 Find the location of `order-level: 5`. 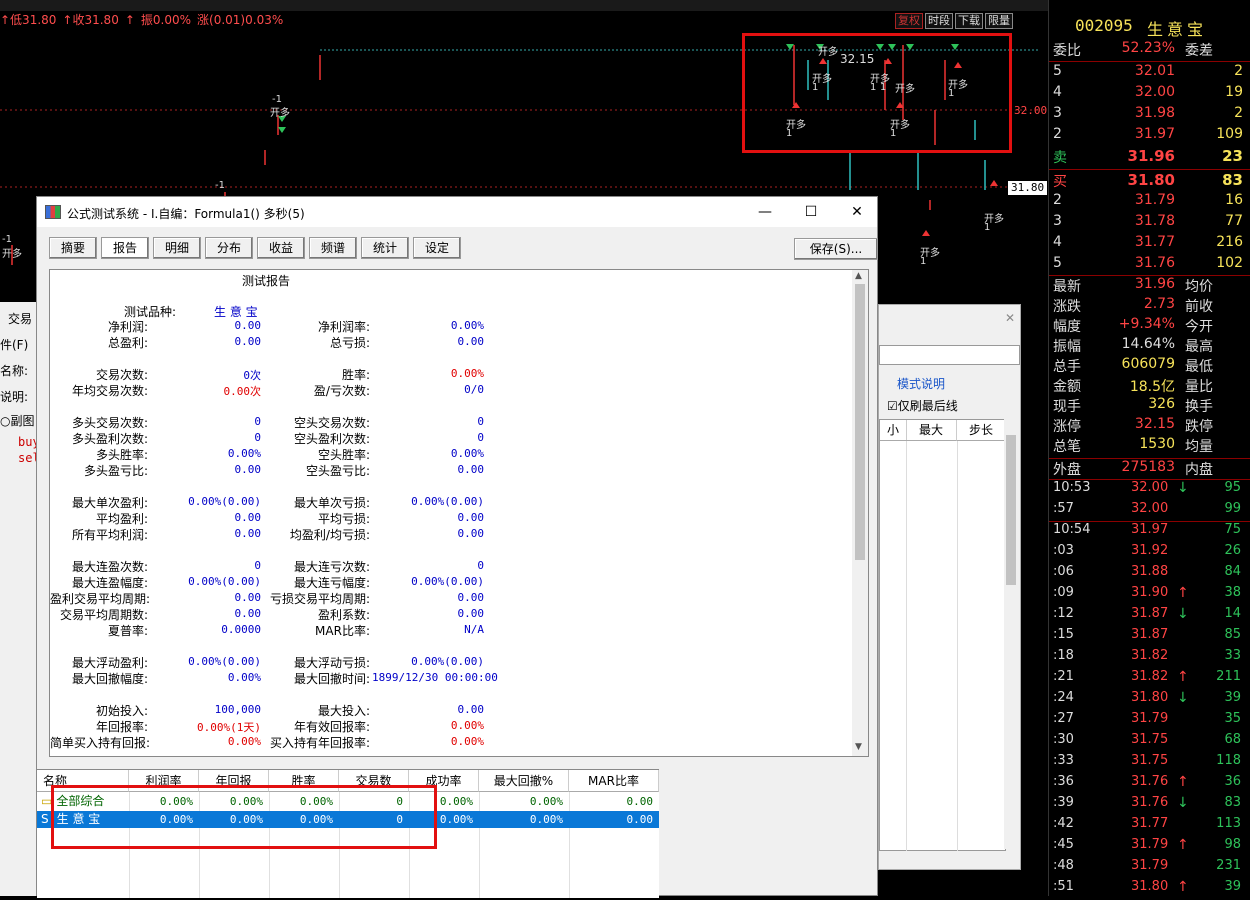

order-level: 5 is located at coordinates (1057, 263).